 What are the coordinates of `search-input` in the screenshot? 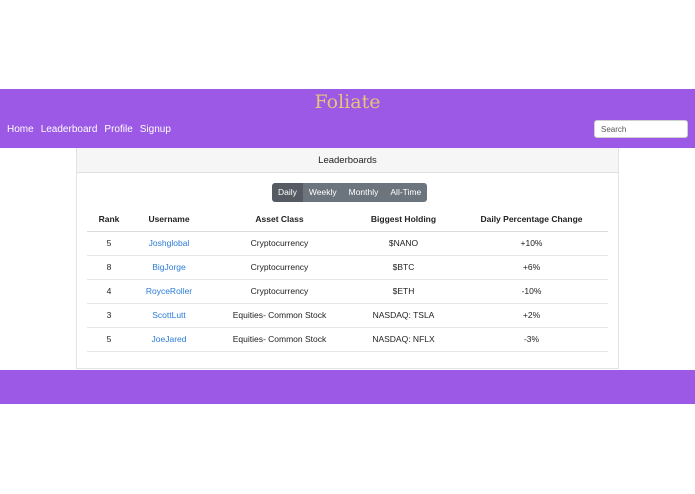 It's located at (641, 129).